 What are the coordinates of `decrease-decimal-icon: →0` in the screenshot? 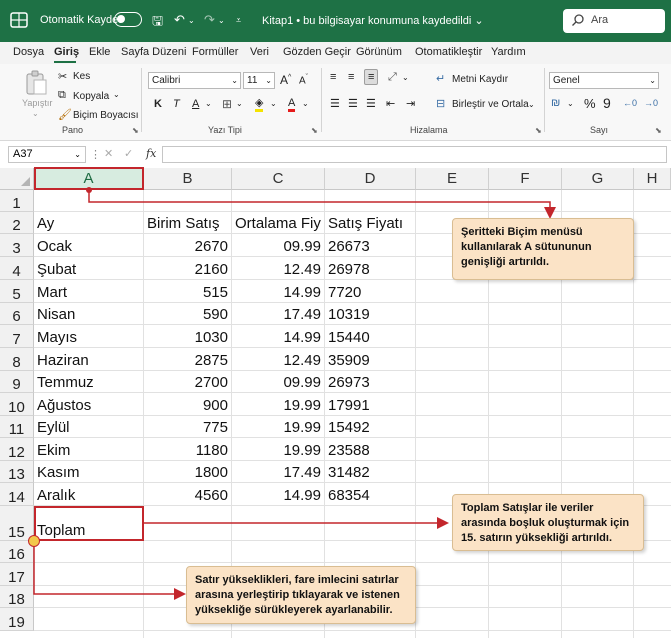 It's located at (651, 103).